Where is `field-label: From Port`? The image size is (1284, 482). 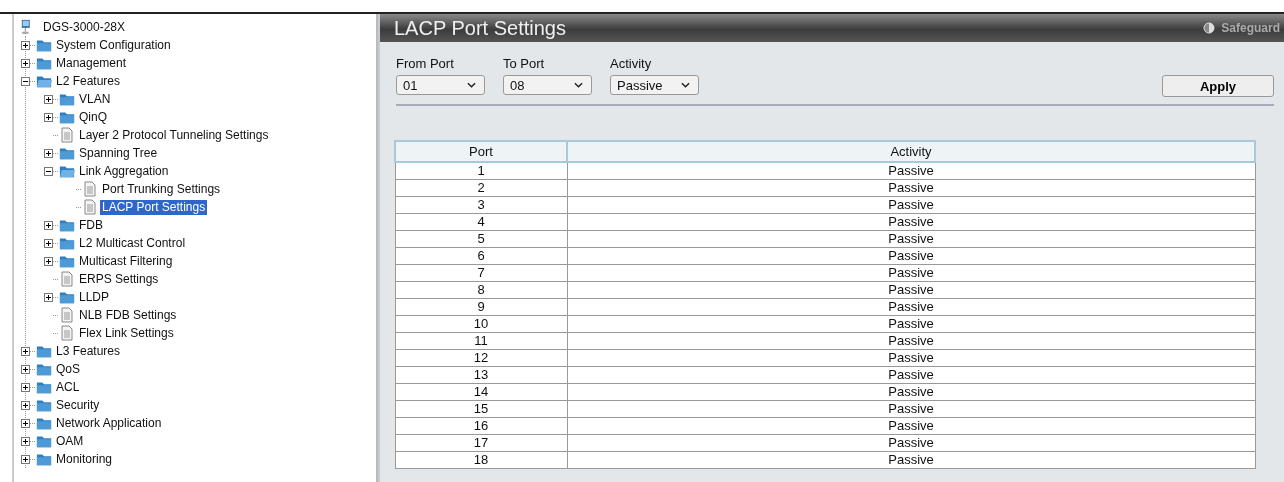
field-label: From Port is located at coordinates (425, 63).